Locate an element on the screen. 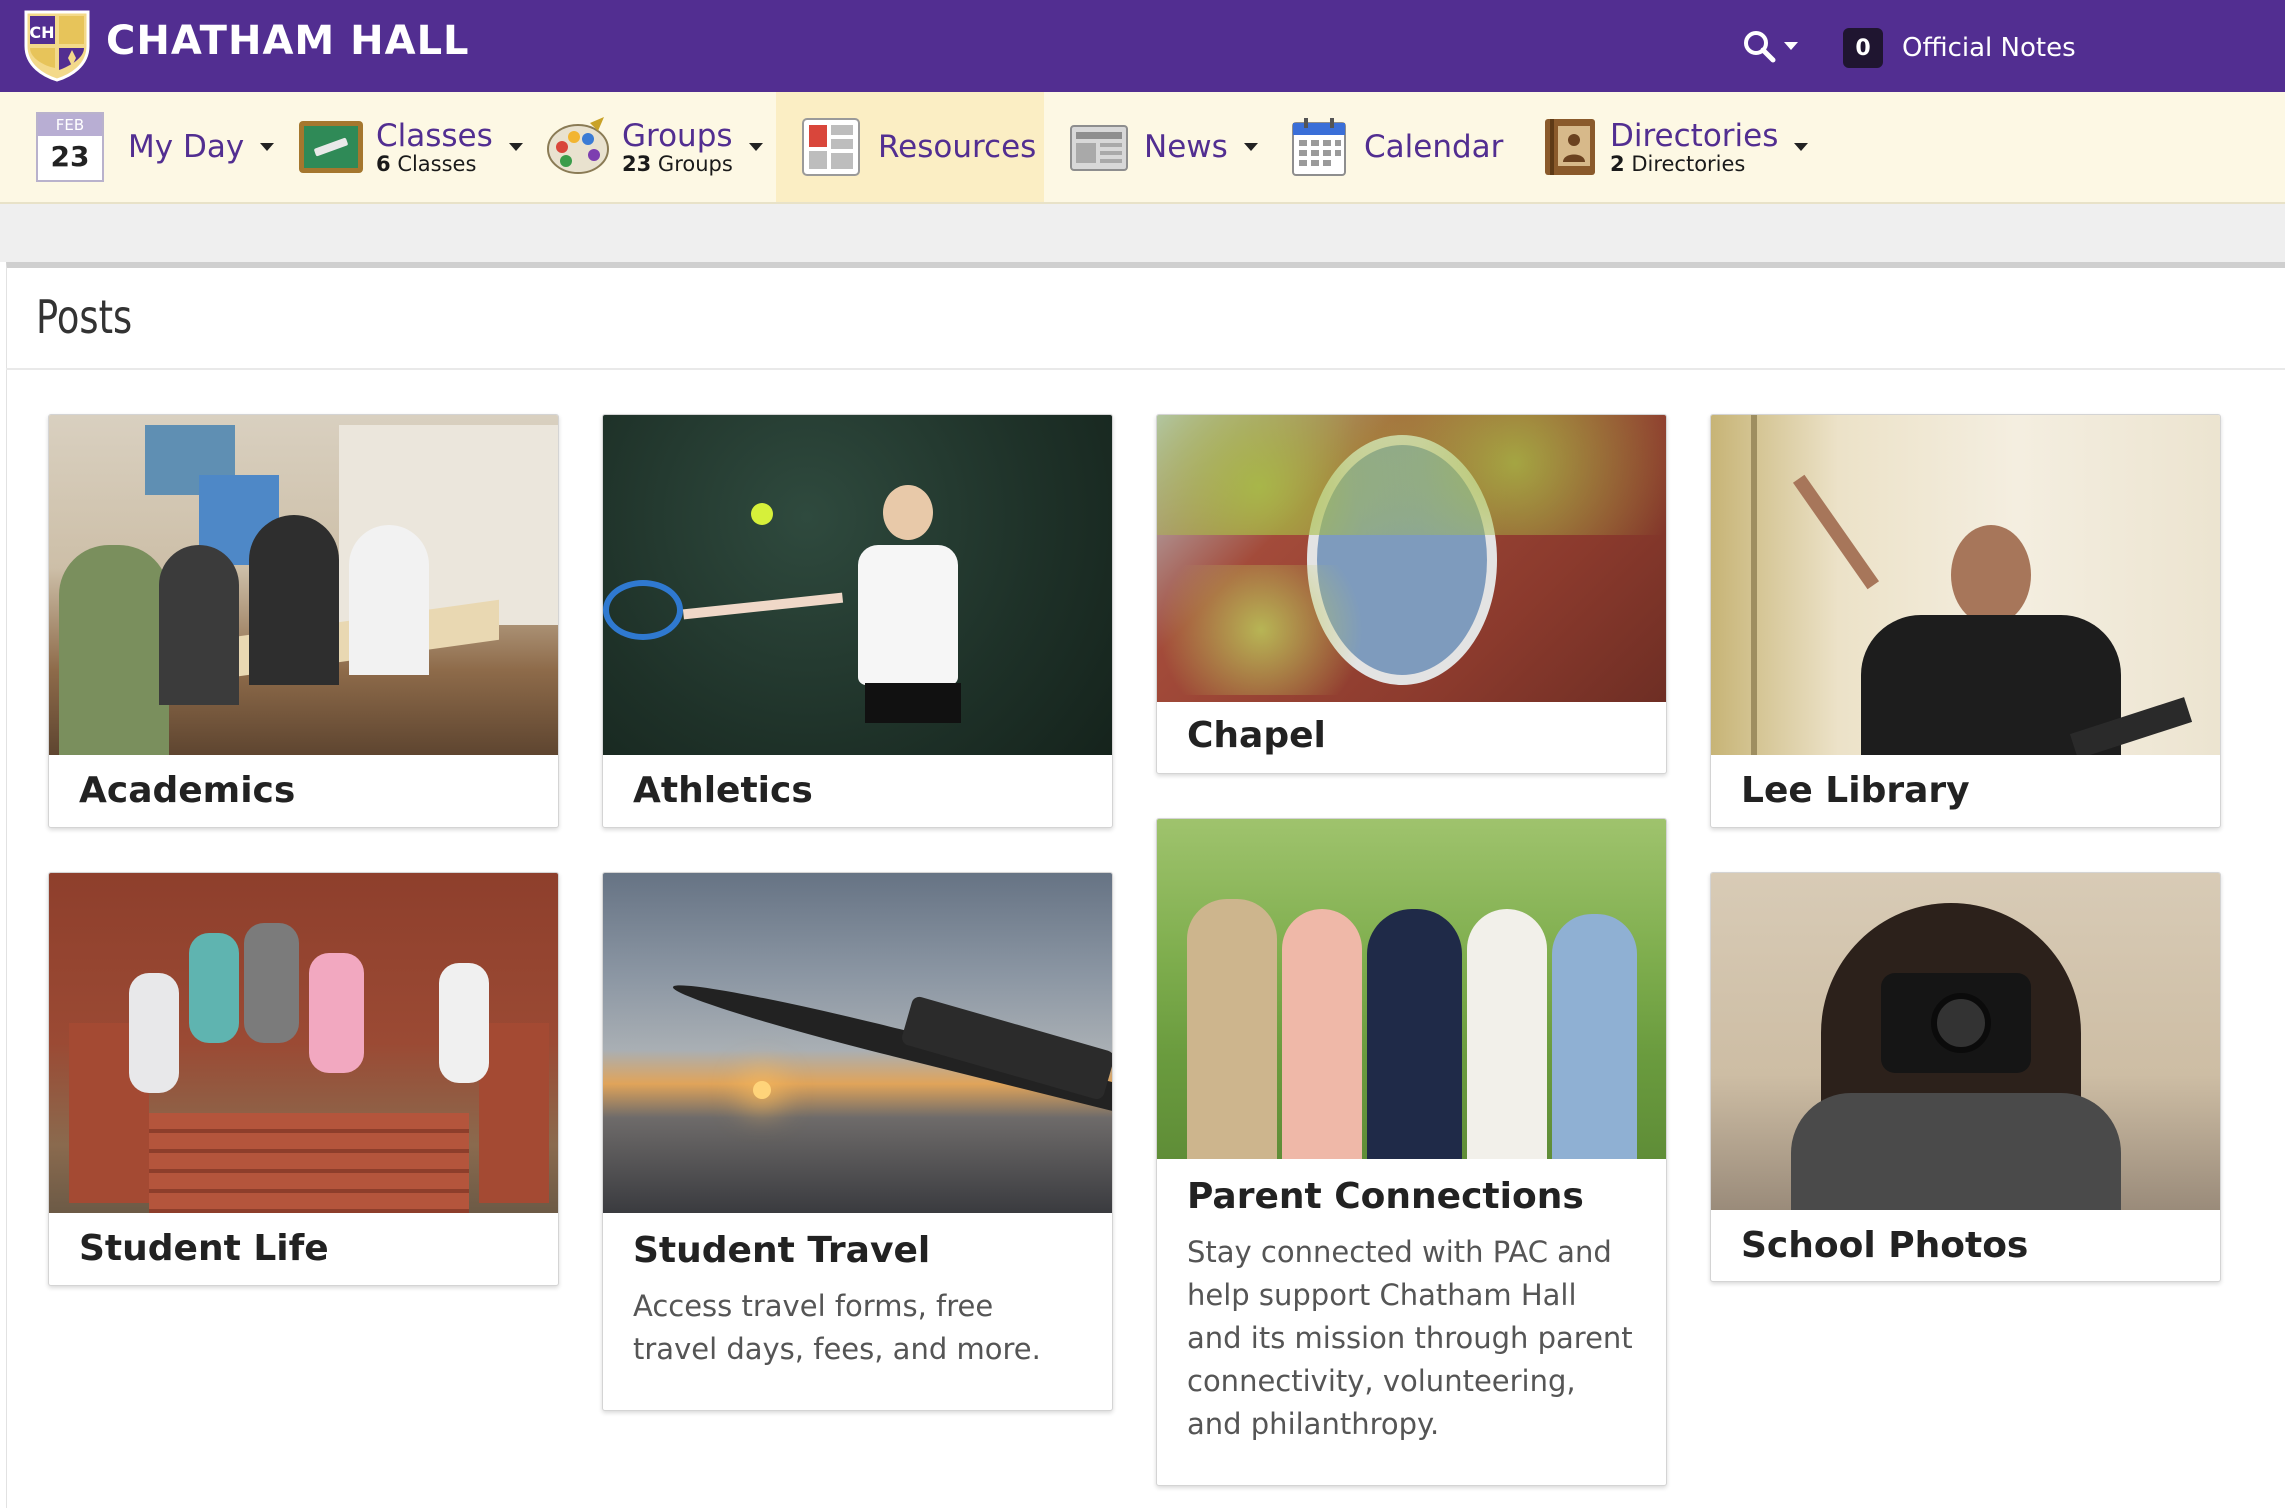 This screenshot has height=1508, width=2285. subnav-strip is located at coordinates (1142, 233).